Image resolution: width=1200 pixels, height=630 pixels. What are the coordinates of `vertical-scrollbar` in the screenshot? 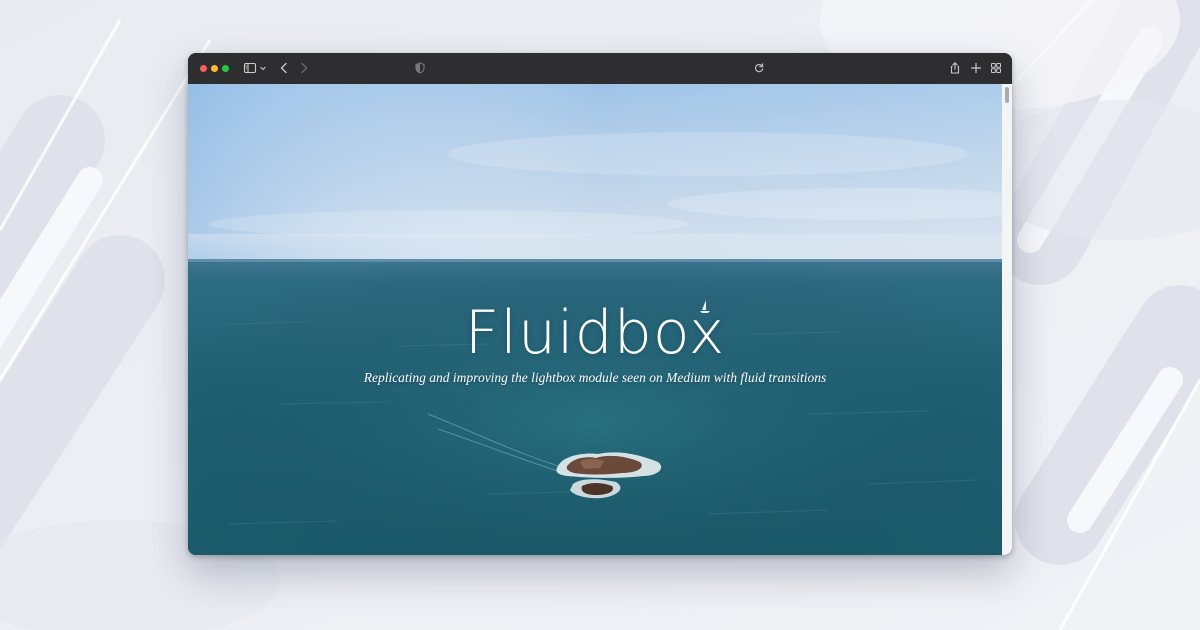 It's located at (1007, 319).